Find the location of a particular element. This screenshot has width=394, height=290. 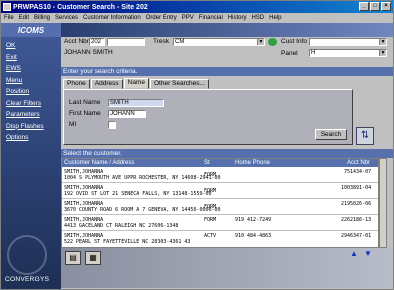

sidebar-item-options: Options is located at coordinates (25, 138).